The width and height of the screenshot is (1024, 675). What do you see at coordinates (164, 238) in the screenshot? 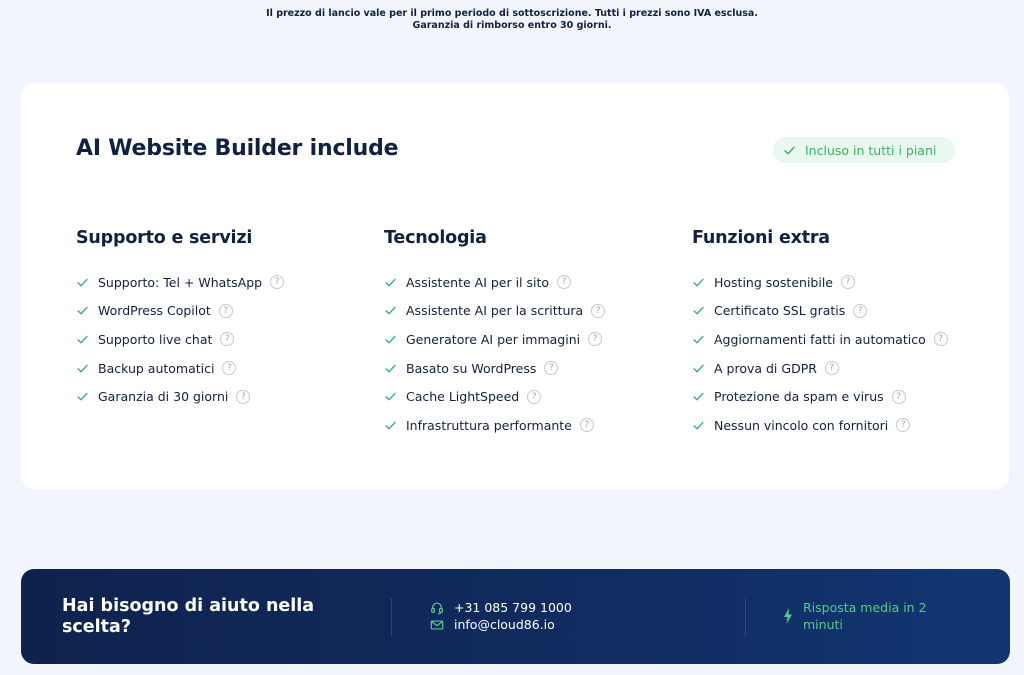
I see `column-title: Supporto e servizi` at bounding box center [164, 238].